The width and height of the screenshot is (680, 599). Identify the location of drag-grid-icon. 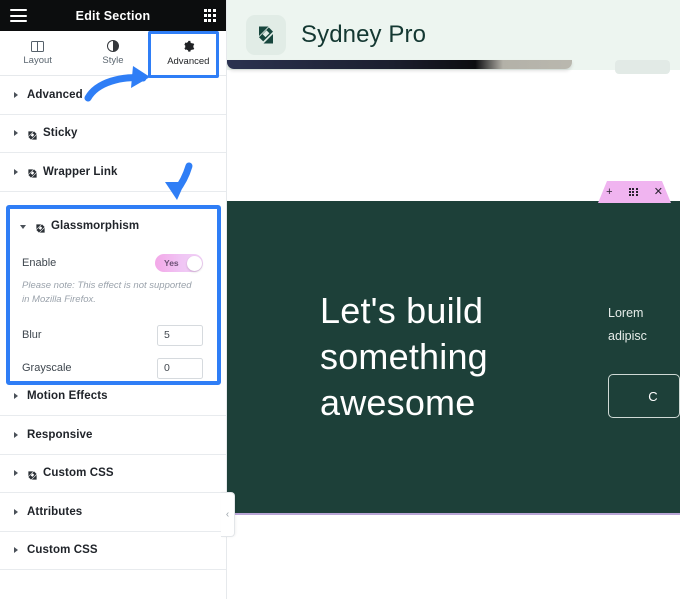
(633, 192).